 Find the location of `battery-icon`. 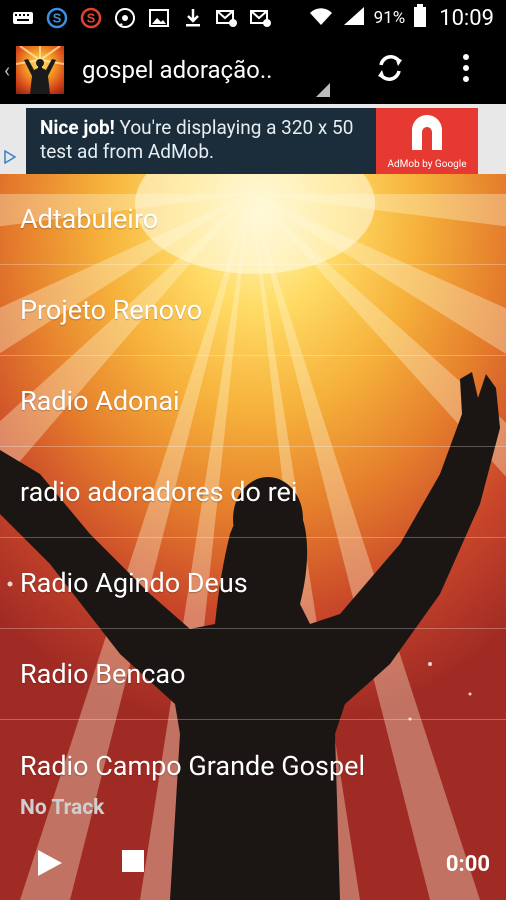

battery-icon is located at coordinates (420, 18).